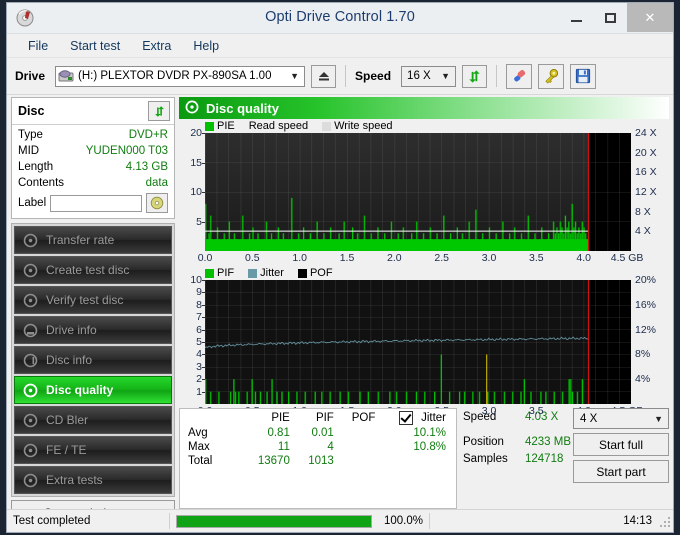 The image size is (680, 535). I want to click on y-axis-tick-left: 3, so click(199, 366).